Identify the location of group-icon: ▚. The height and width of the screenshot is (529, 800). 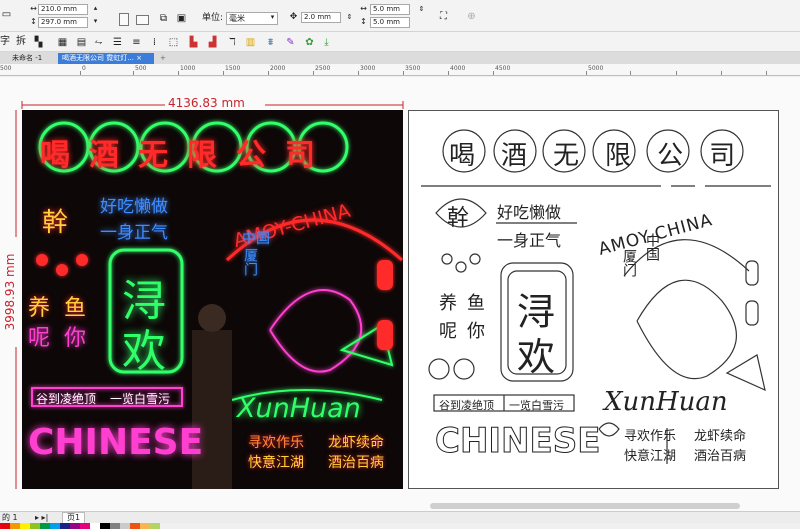
(38, 42).